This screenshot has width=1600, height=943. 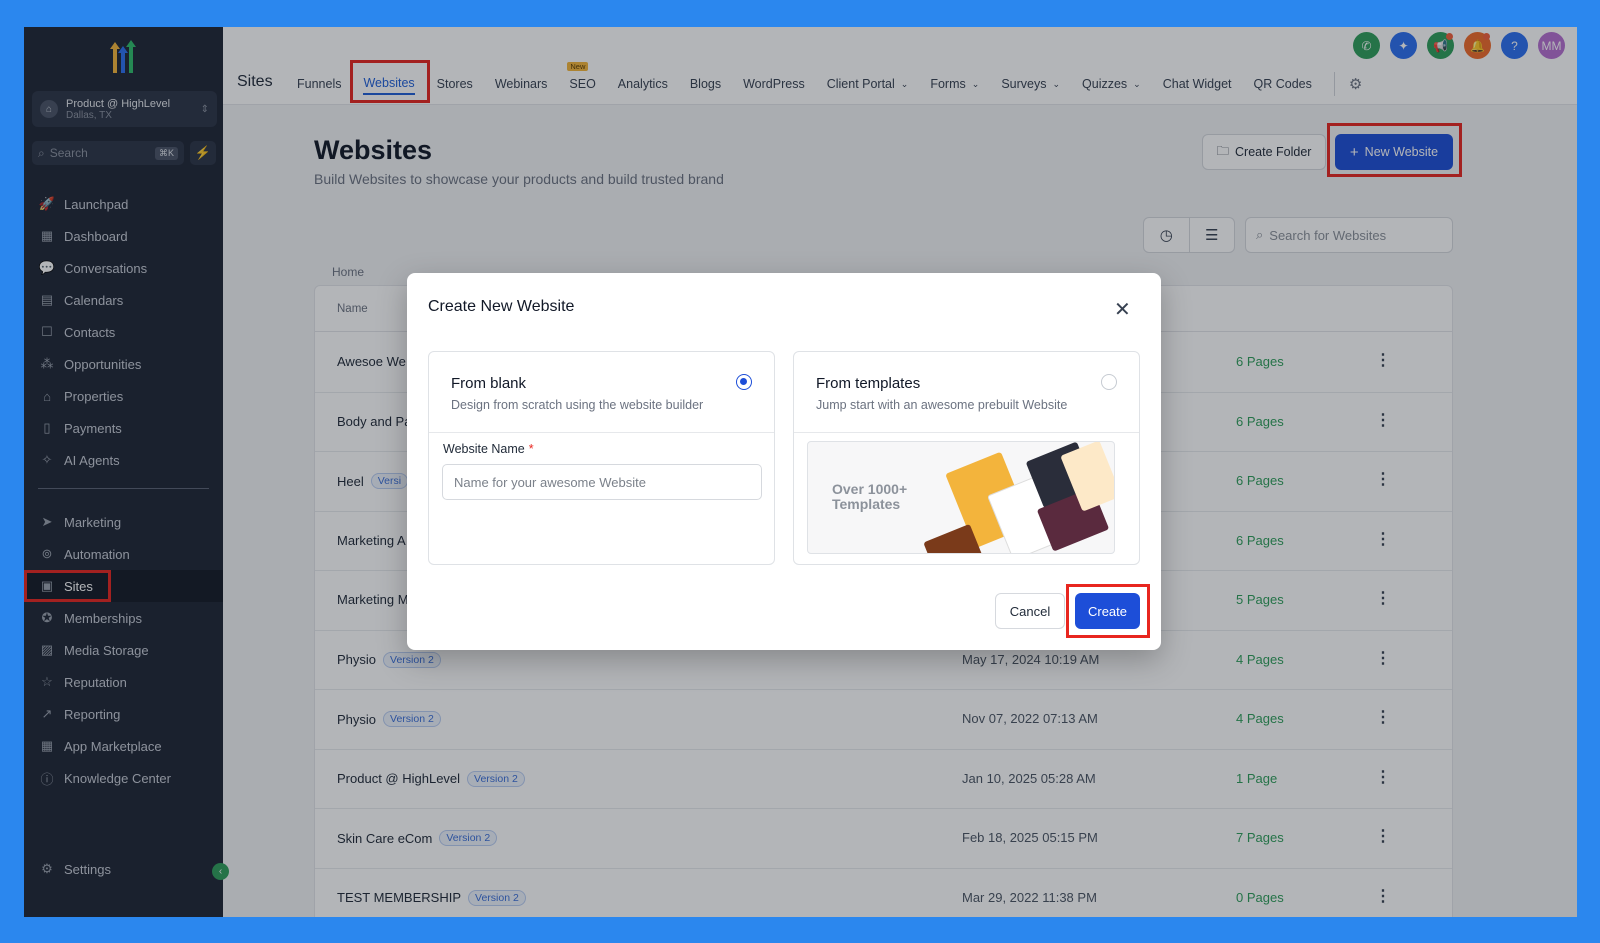 What do you see at coordinates (1030, 611) in the screenshot?
I see `cancel-button: Cancel` at bounding box center [1030, 611].